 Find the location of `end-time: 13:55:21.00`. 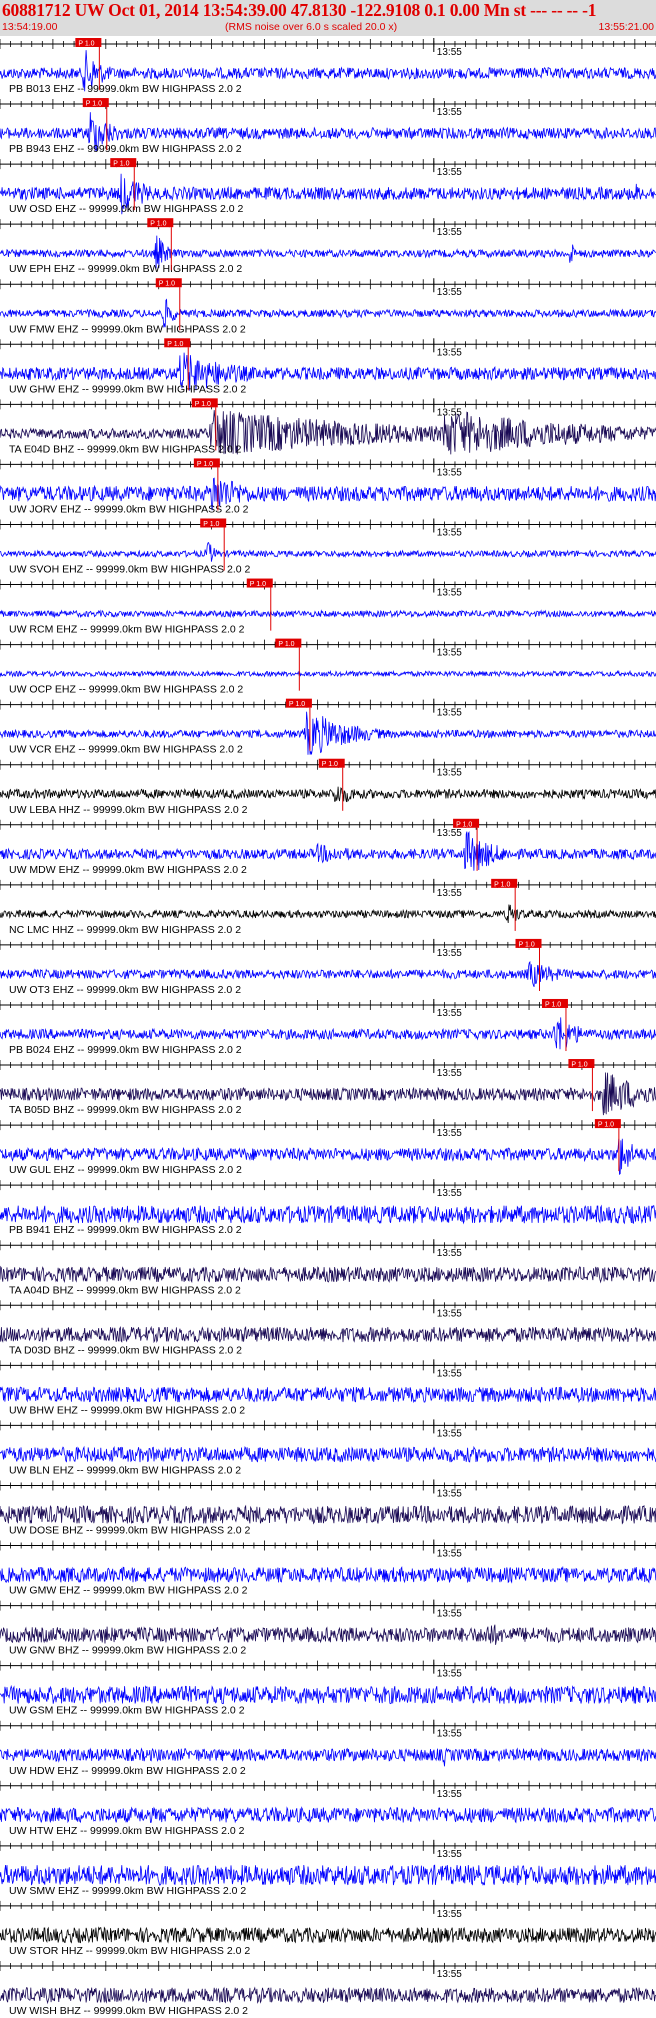

end-time: 13:55:21.00 is located at coordinates (626, 27).